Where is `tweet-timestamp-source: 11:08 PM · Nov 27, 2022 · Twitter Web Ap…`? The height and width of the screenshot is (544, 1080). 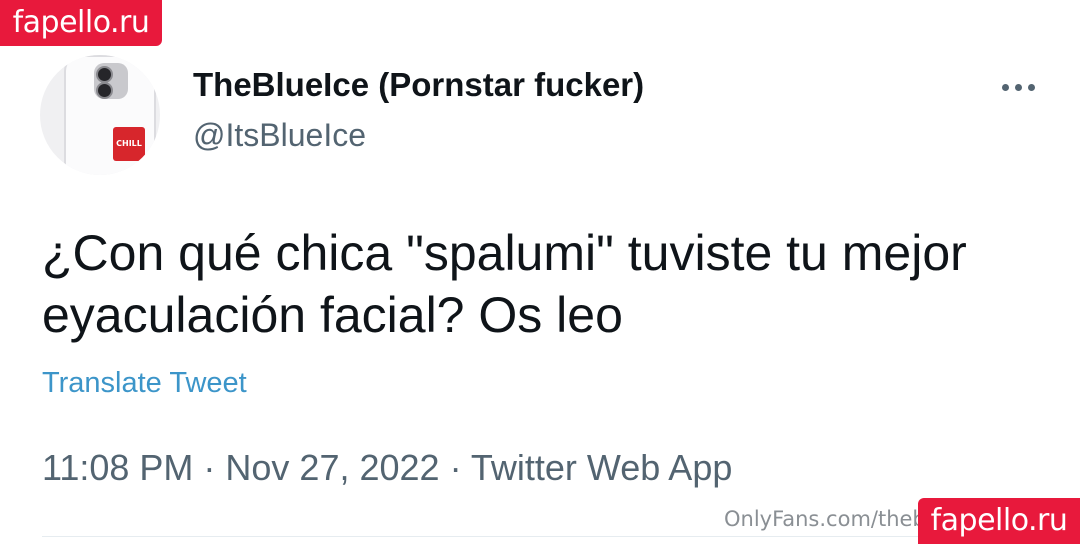
tweet-timestamp-source: 11:08 PM · Nov 27, 2022 · Twitter Web Ap… is located at coordinates (387, 468).